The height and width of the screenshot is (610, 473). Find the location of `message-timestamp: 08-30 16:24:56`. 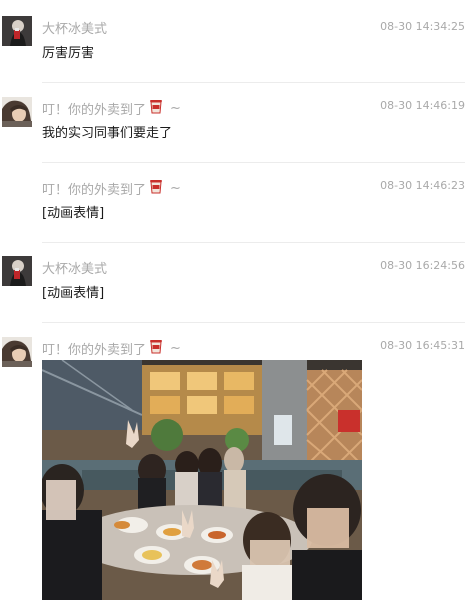

message-timestamp: 08-30 16:24:56 is located at coordinates (422, 265).